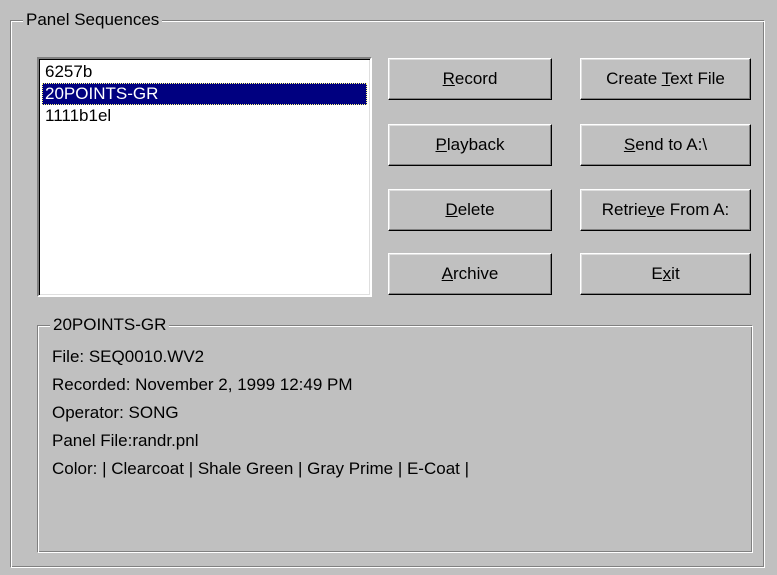  I want to click on list-item: 1111b1el, so click(204, 116).